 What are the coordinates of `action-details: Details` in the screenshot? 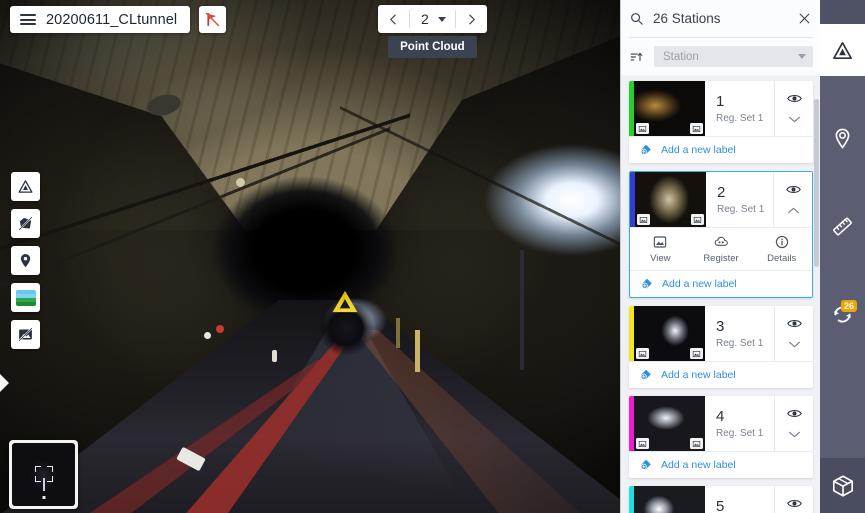 It's located at (781, 249).